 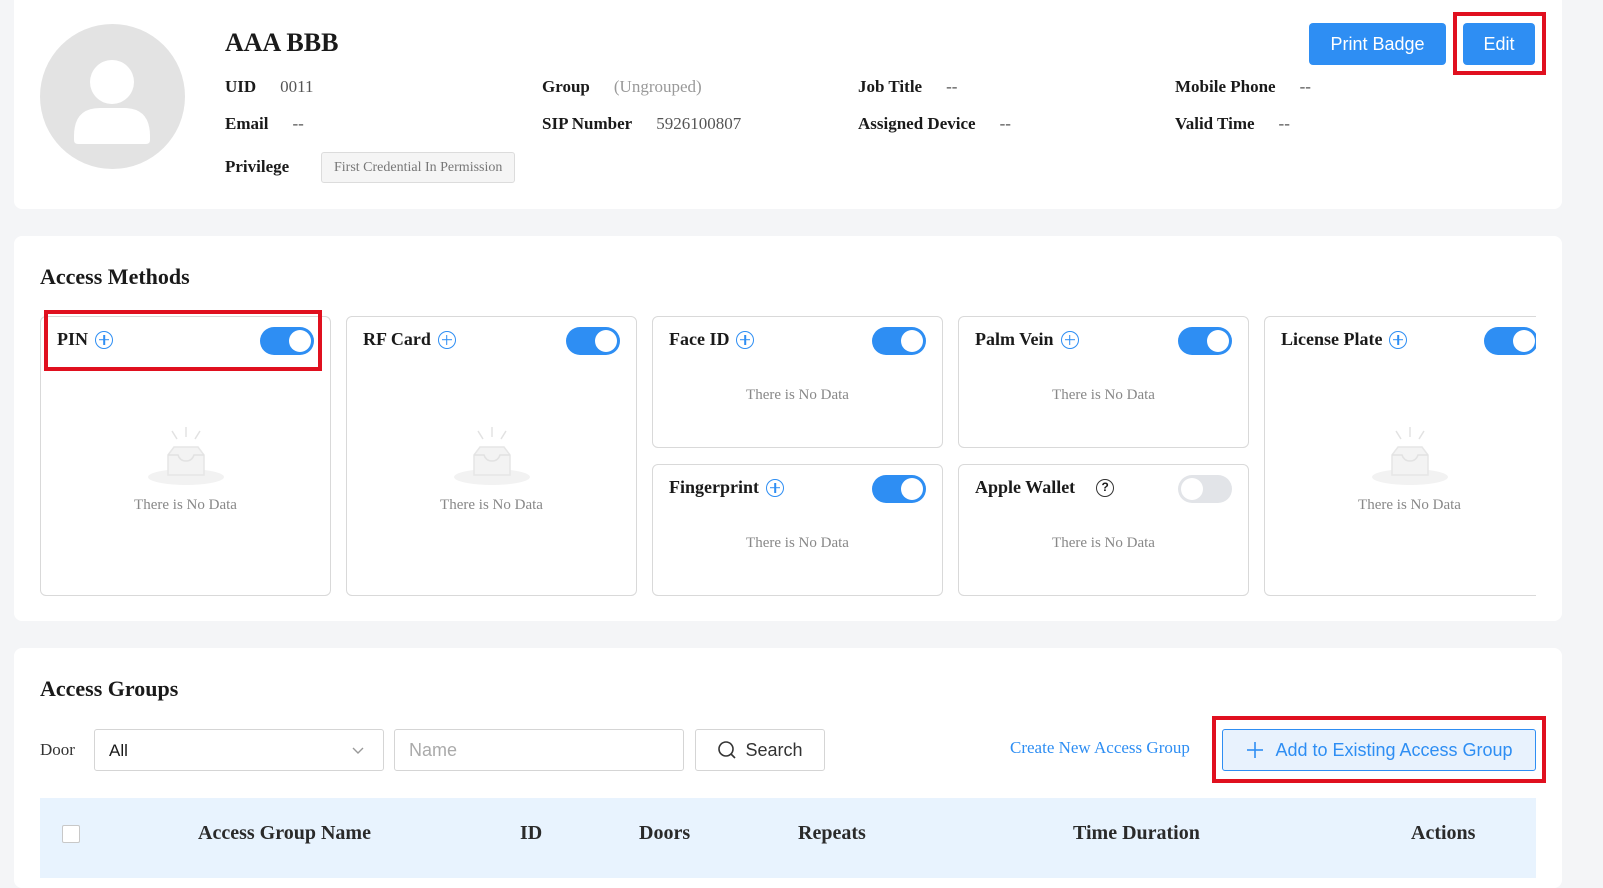 I want to click on method-header-rf-card: RF Card, so click(x=409, y=339).